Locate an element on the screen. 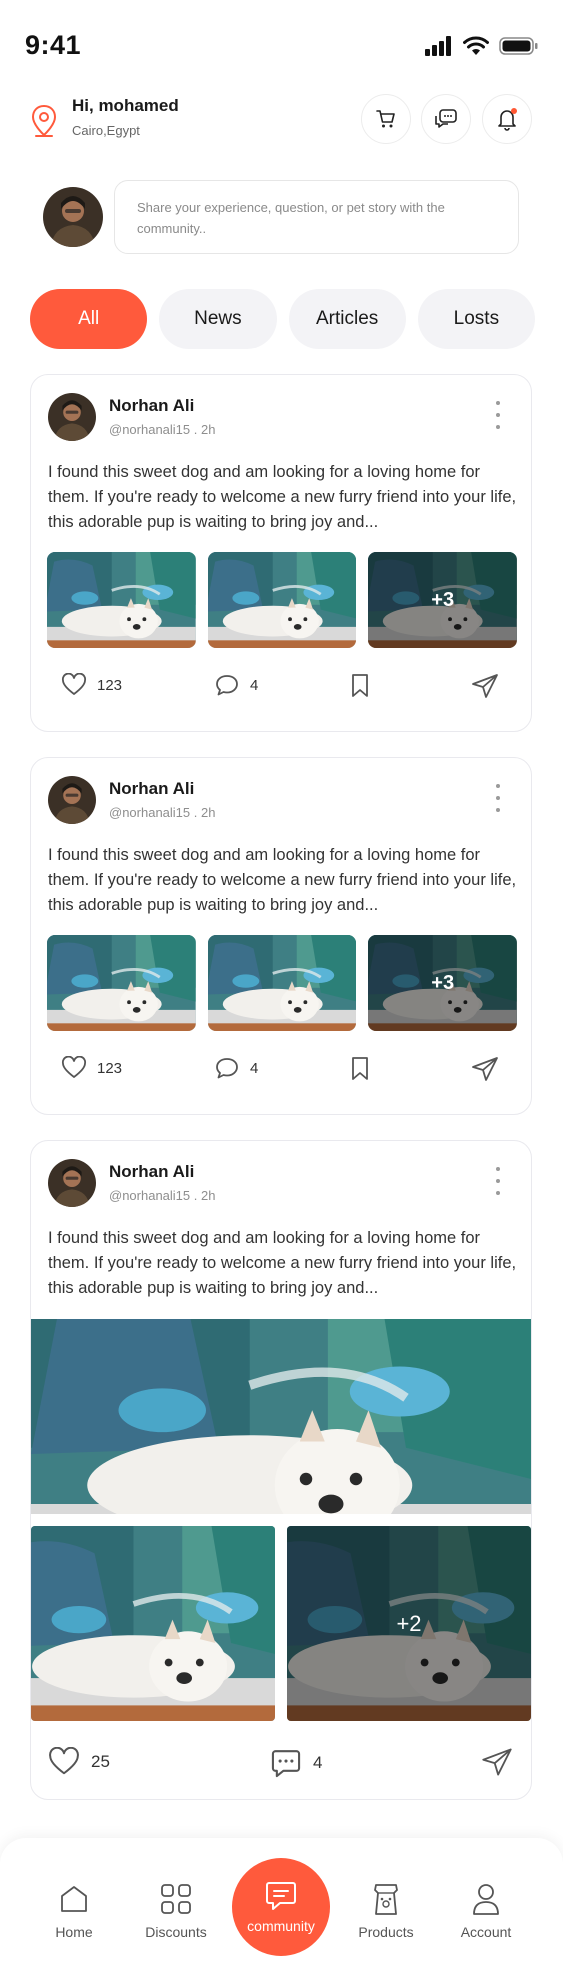 Image resolution: width=563 pixels, height=1975 pixels. greeting: Hi, mohamed is located at coordinates (125, 105).